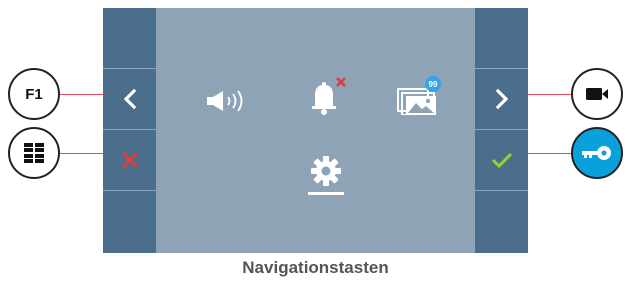 The height and width of the screenshot is (286, 631). I want to click on f1-label: F1, so click(34, 94).